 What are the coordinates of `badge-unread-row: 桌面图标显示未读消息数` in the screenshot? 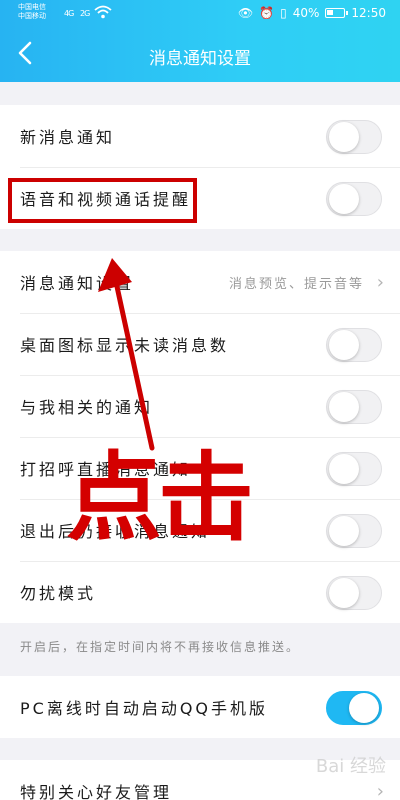 It's located at (200, 344).